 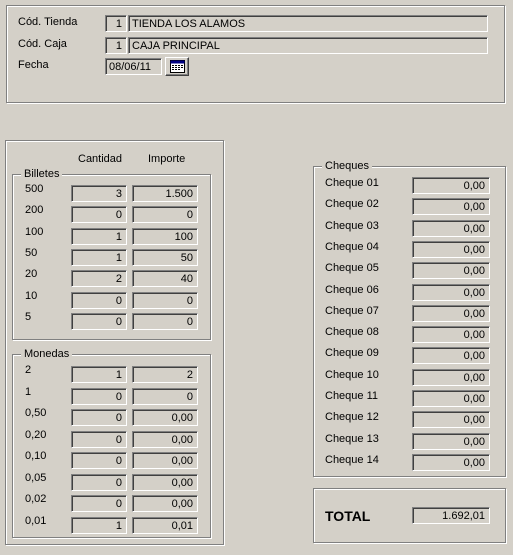 I want to click on monedas-denom-label: 0,20, so click(x=36, y=434).